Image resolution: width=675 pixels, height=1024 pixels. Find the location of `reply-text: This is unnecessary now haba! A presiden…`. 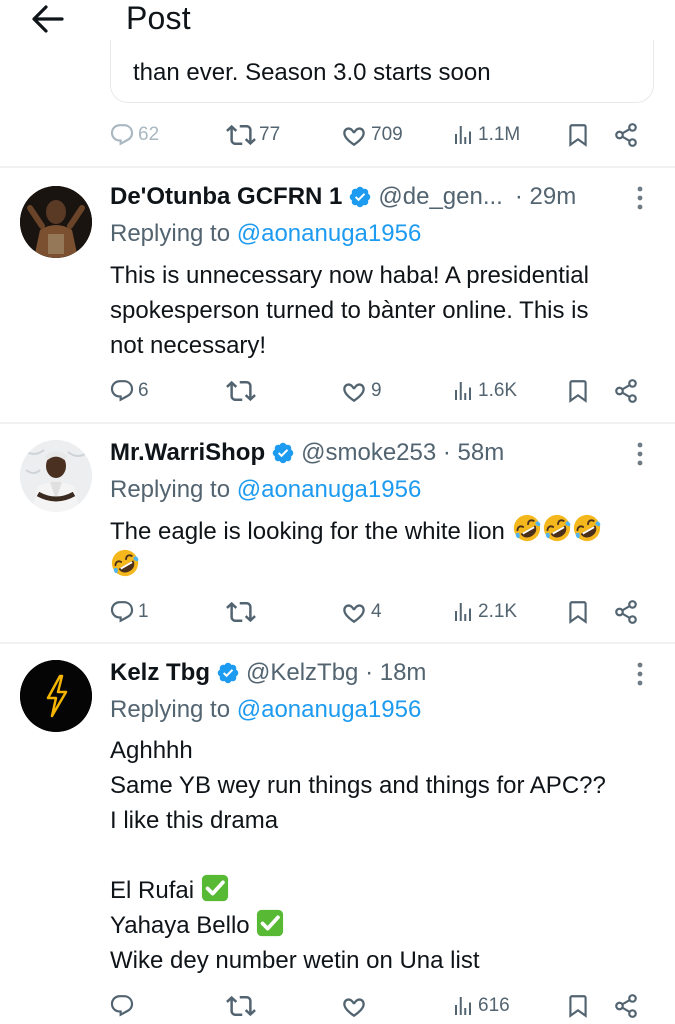

reply-text: This is unnecessary now haba! A presiden… is located at coordinates (349, 310).